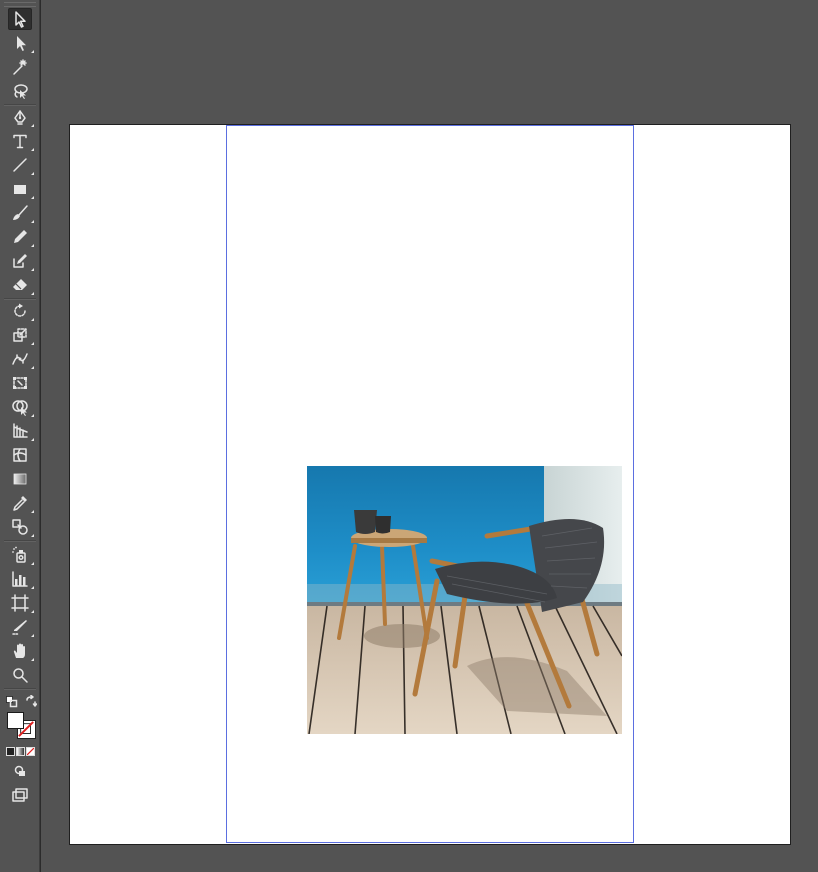 This screenshot has height=872, width=818. I want to click on gradient-mode-button, so click(20, 751).